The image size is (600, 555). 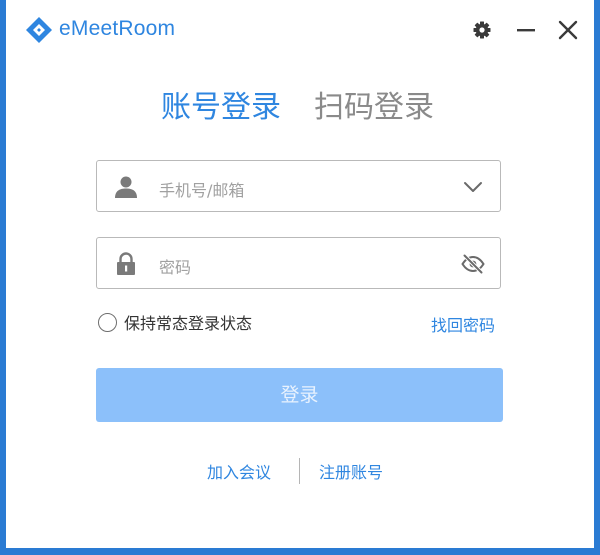 What do you see at coordinates (175, 267) in the screenshot?
I see `password-placeholder: 密码` at bounding box center [175, 267].